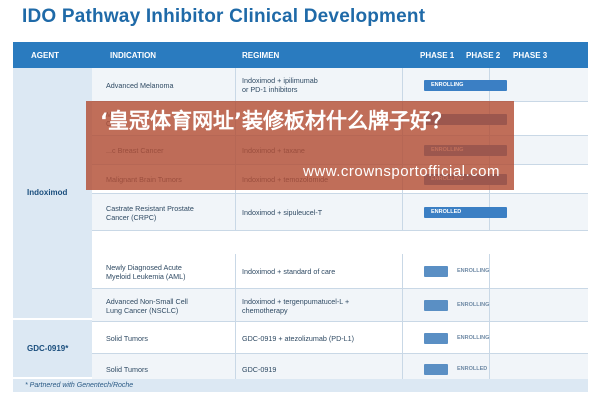 Image resolution: width=601 pixels, height=407 pixels. What do you see at coordinates (48, 348) in the screenshot?
I see `agent-label: GDC-0919*` at bounding box center [48, 348].